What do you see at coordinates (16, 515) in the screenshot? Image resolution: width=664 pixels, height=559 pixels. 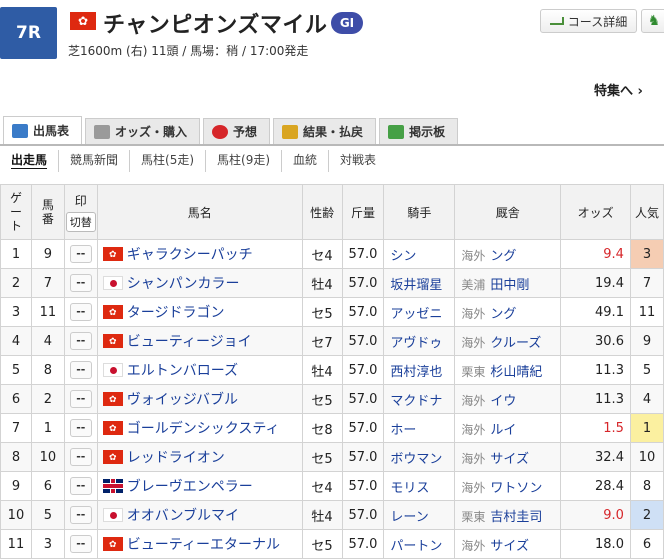 I see `gate-cell: 10` at bounding box center [16, 515].